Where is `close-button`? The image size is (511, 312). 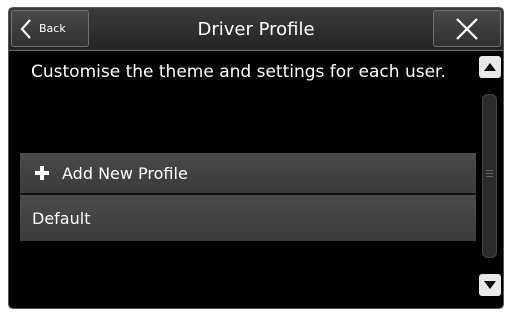 close-button is located at coordinates (467, 28).